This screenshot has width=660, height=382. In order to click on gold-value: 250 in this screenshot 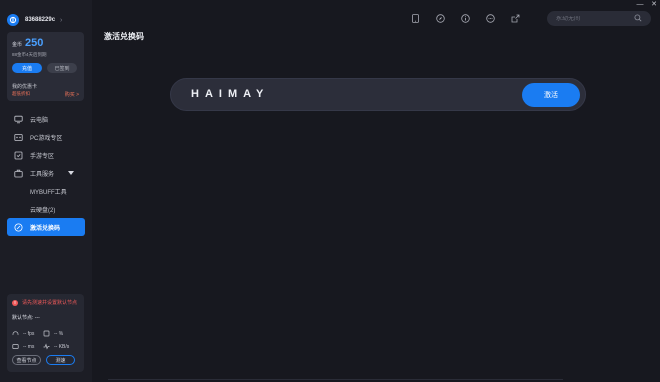, I will do `click(34, 43)`.